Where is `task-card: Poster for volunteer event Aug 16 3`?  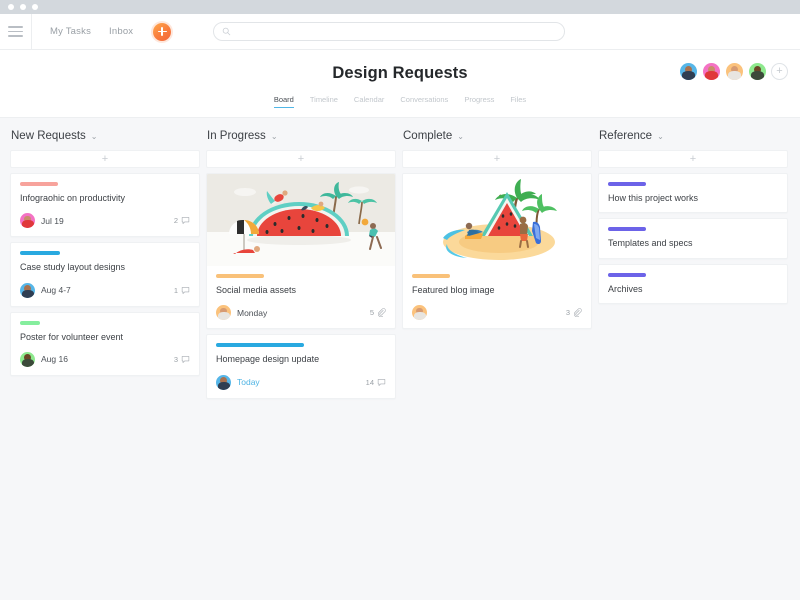
task-card: Poster for volunteer event Aug 16 3 is located at coordinates (105, 343).